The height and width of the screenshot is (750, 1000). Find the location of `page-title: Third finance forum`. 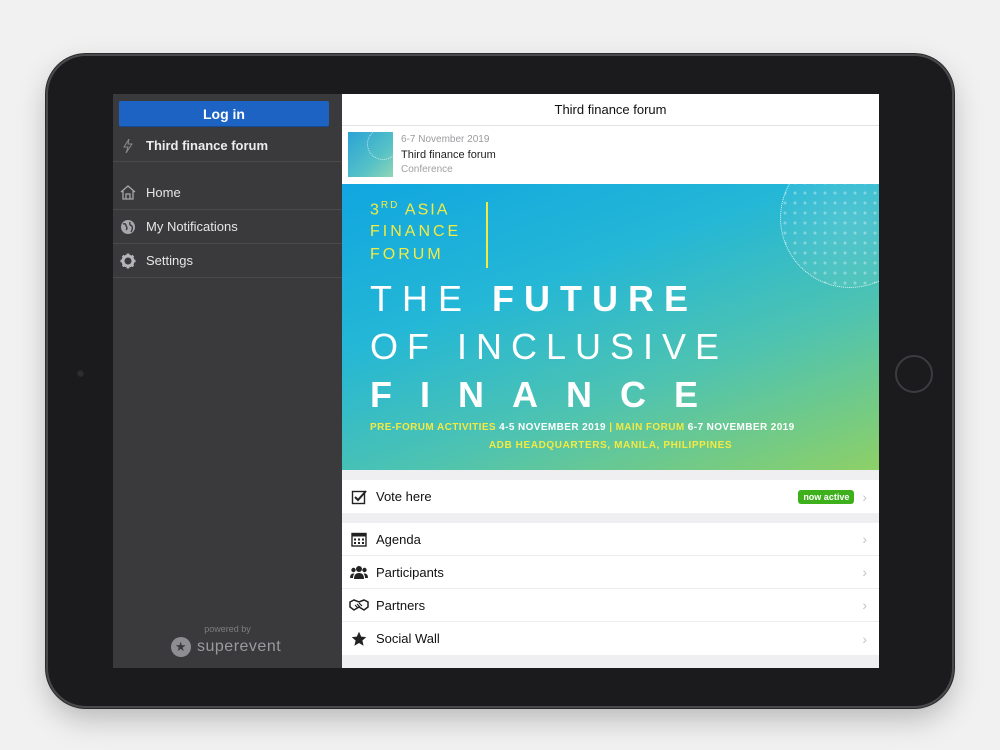

page-title: Third finance forum is located at coordinates (610, 110).